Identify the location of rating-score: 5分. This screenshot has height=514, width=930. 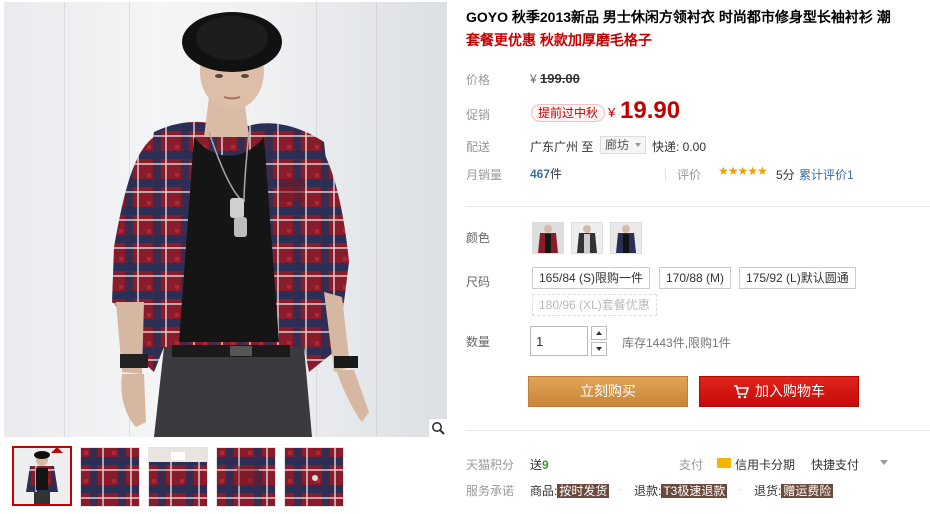
(785, 175).